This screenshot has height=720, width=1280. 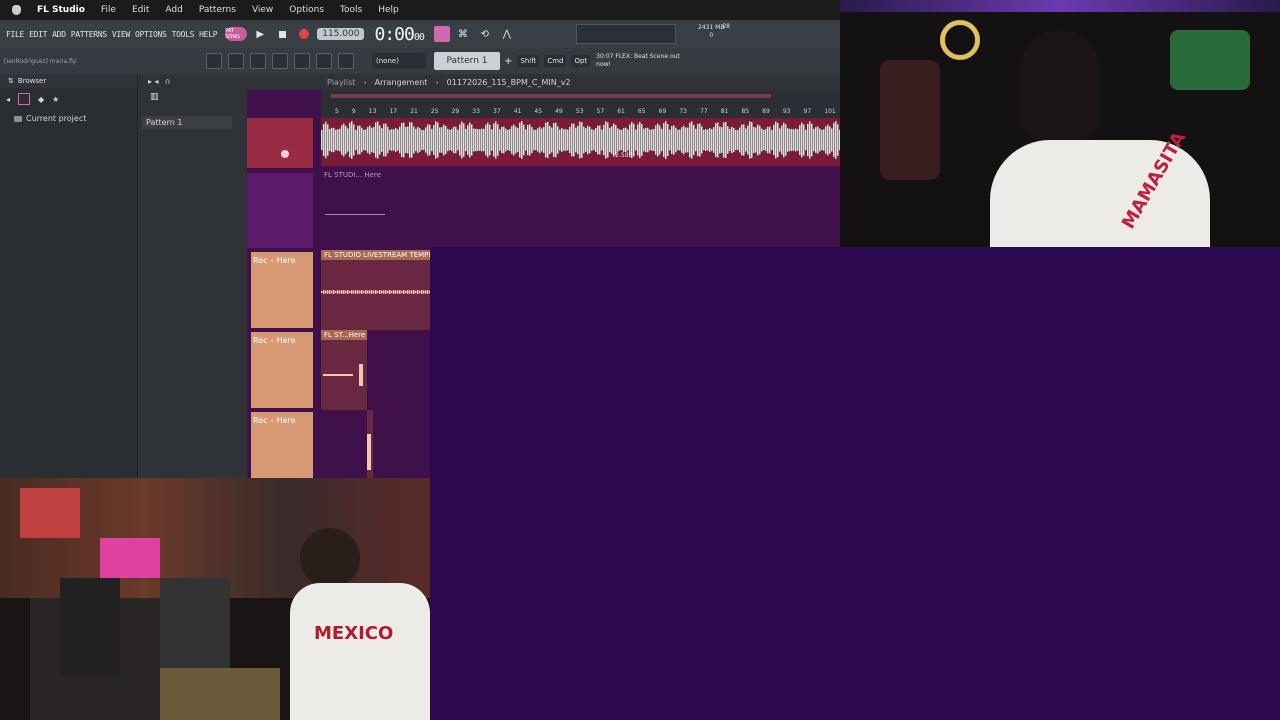 What do you see at coordinates (68, 116) in the screenshot?
I see `browser-item-current-project: Current project` at bounding box center [68, 116].